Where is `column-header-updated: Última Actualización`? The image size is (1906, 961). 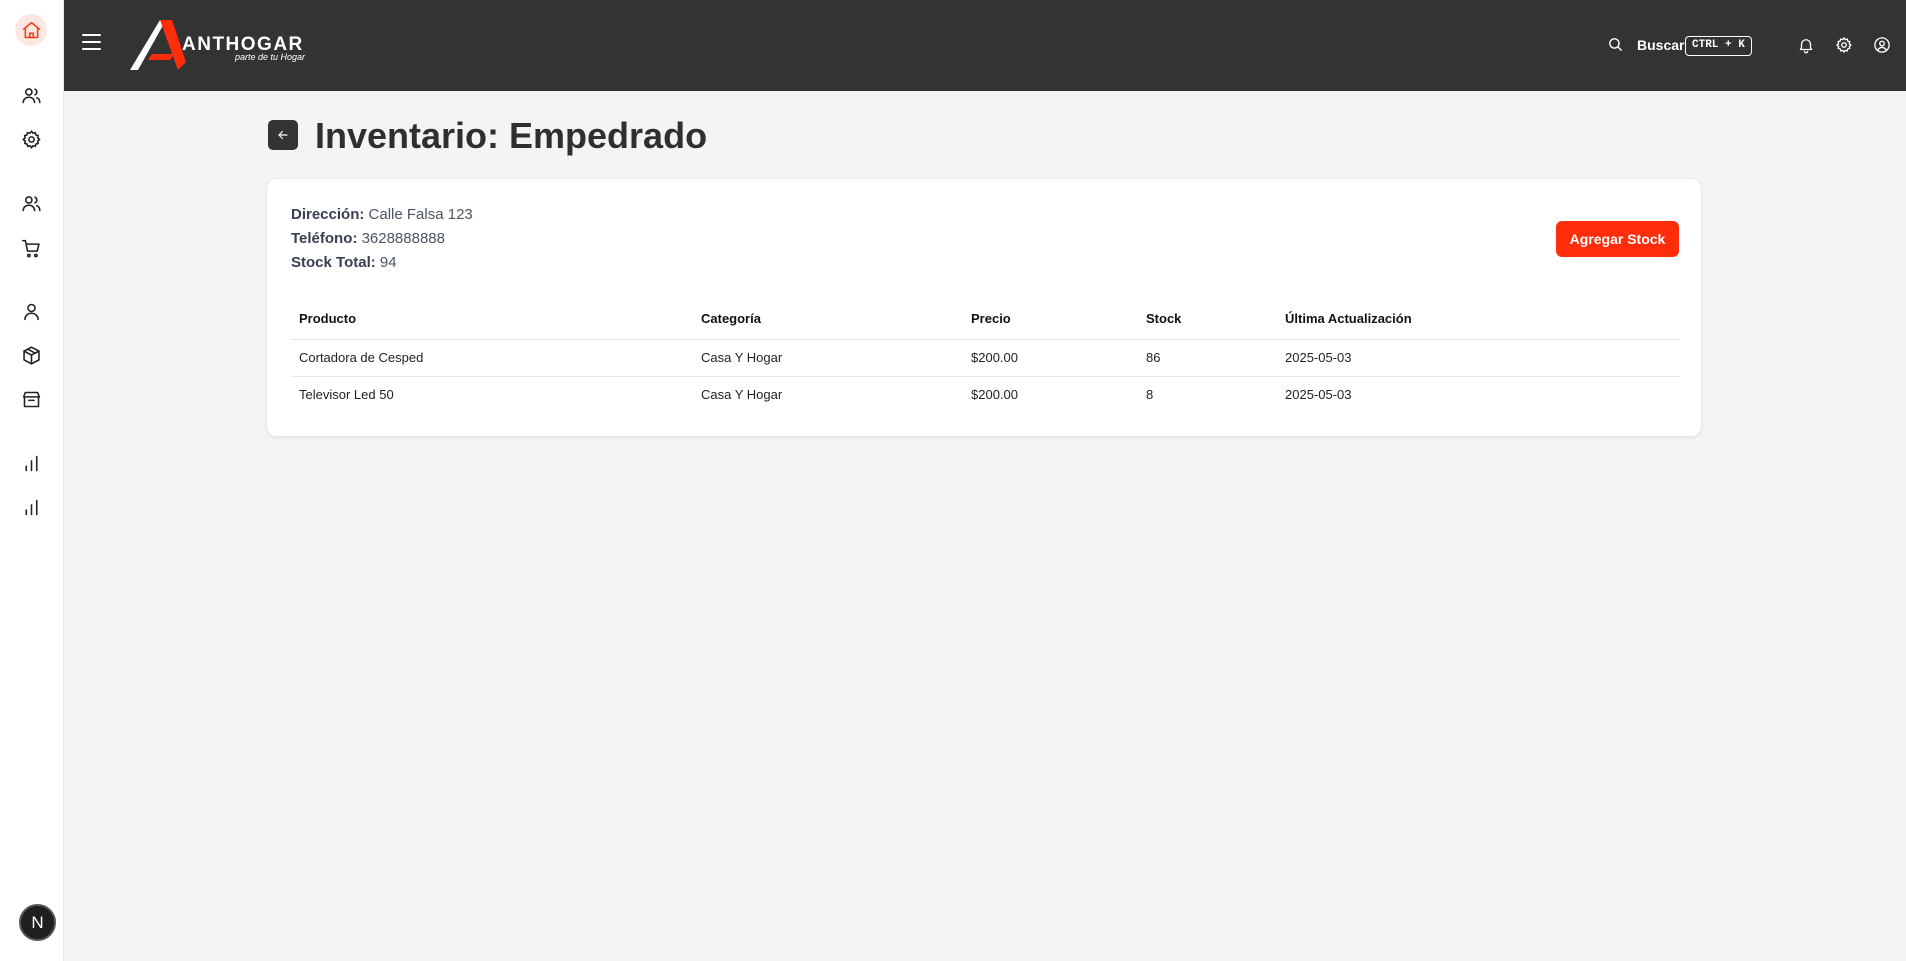
column-header-updated: Última Actualización is located at coordinates (1478, 319).